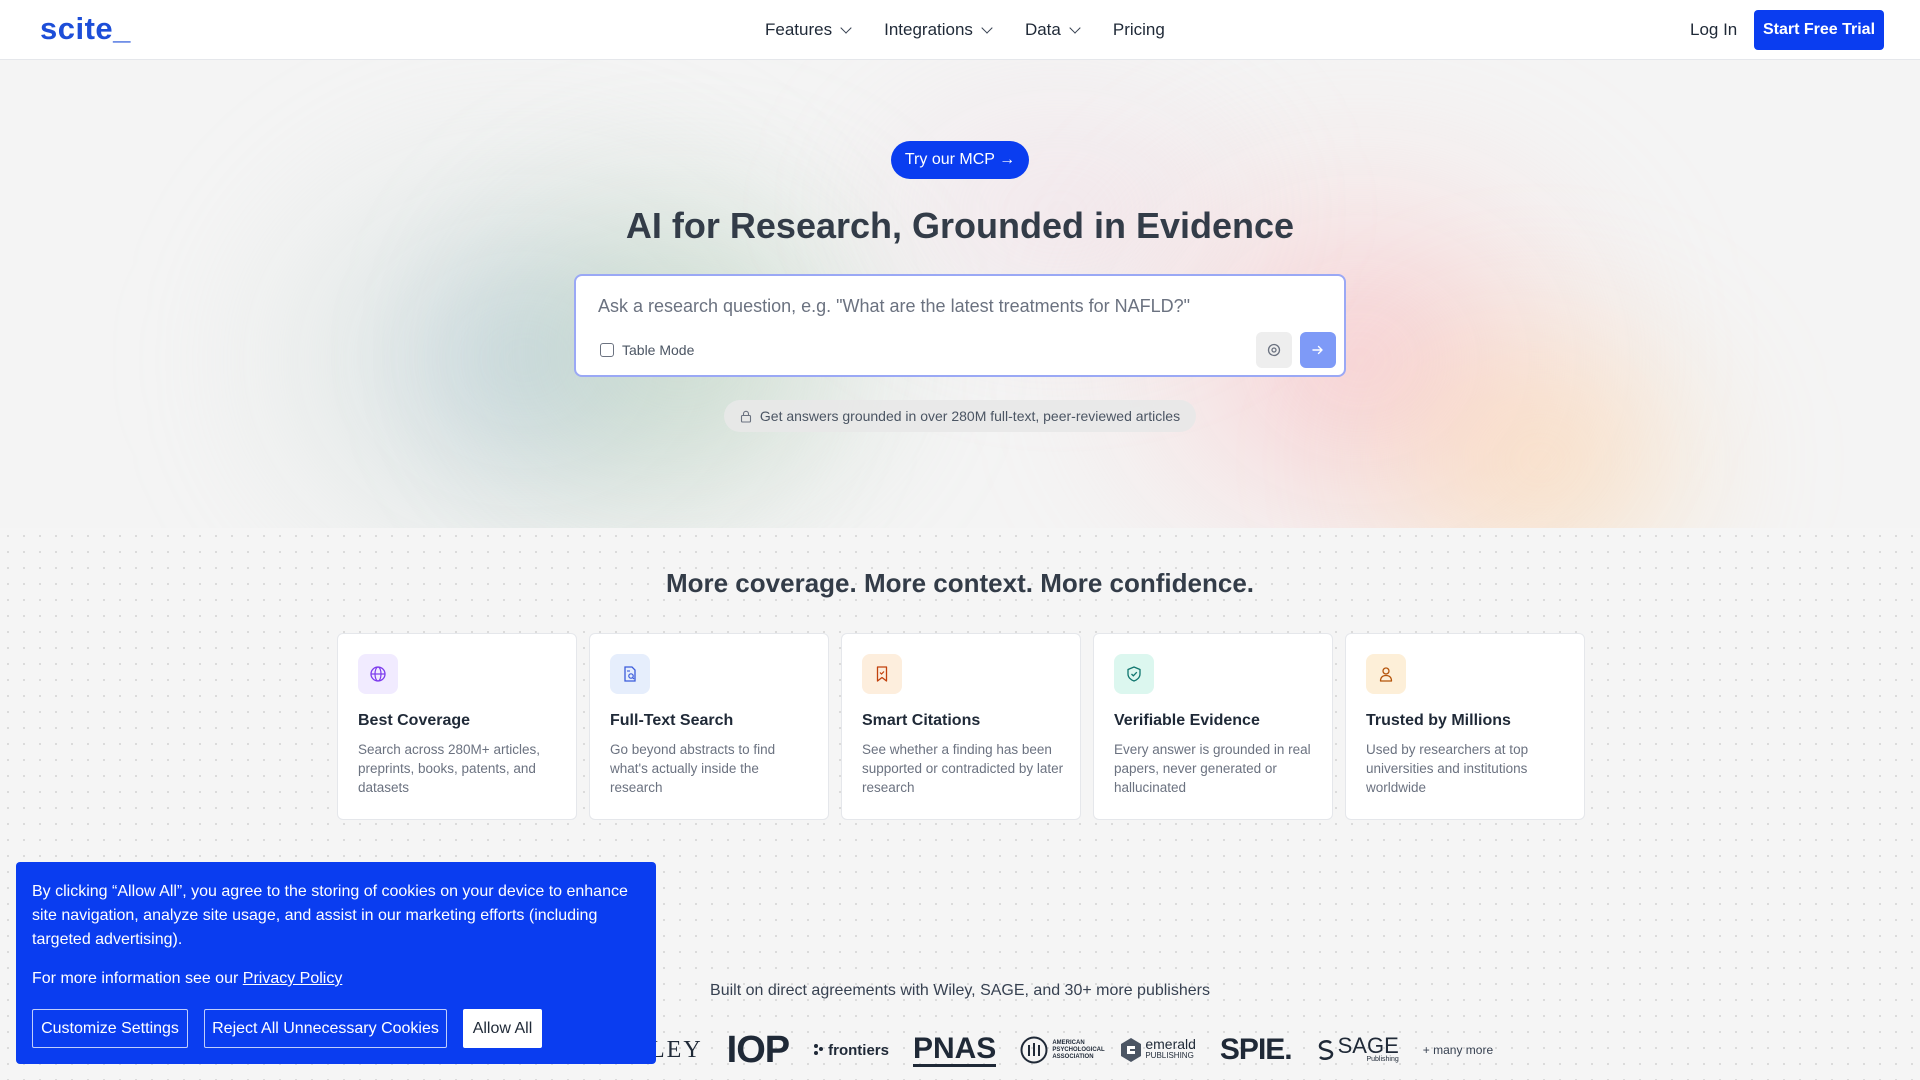 This screenshot has width=1920, height=1080. I want to click on globe-icon, so click(378, 674).